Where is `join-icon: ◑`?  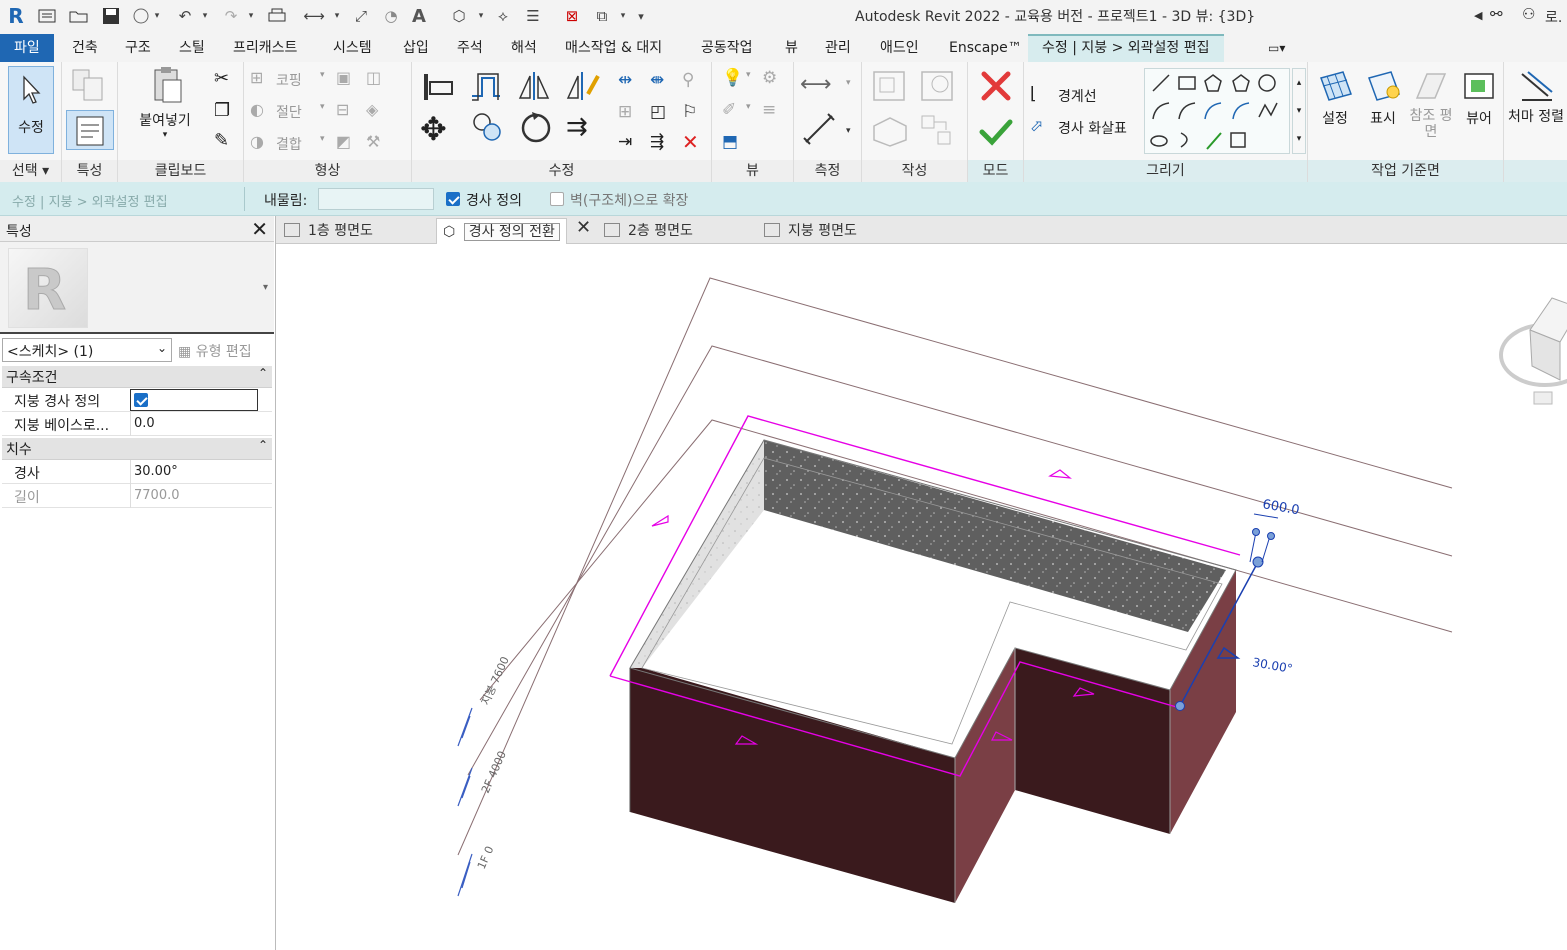
join-icon: ◑ is located at coordinates (257, 141).